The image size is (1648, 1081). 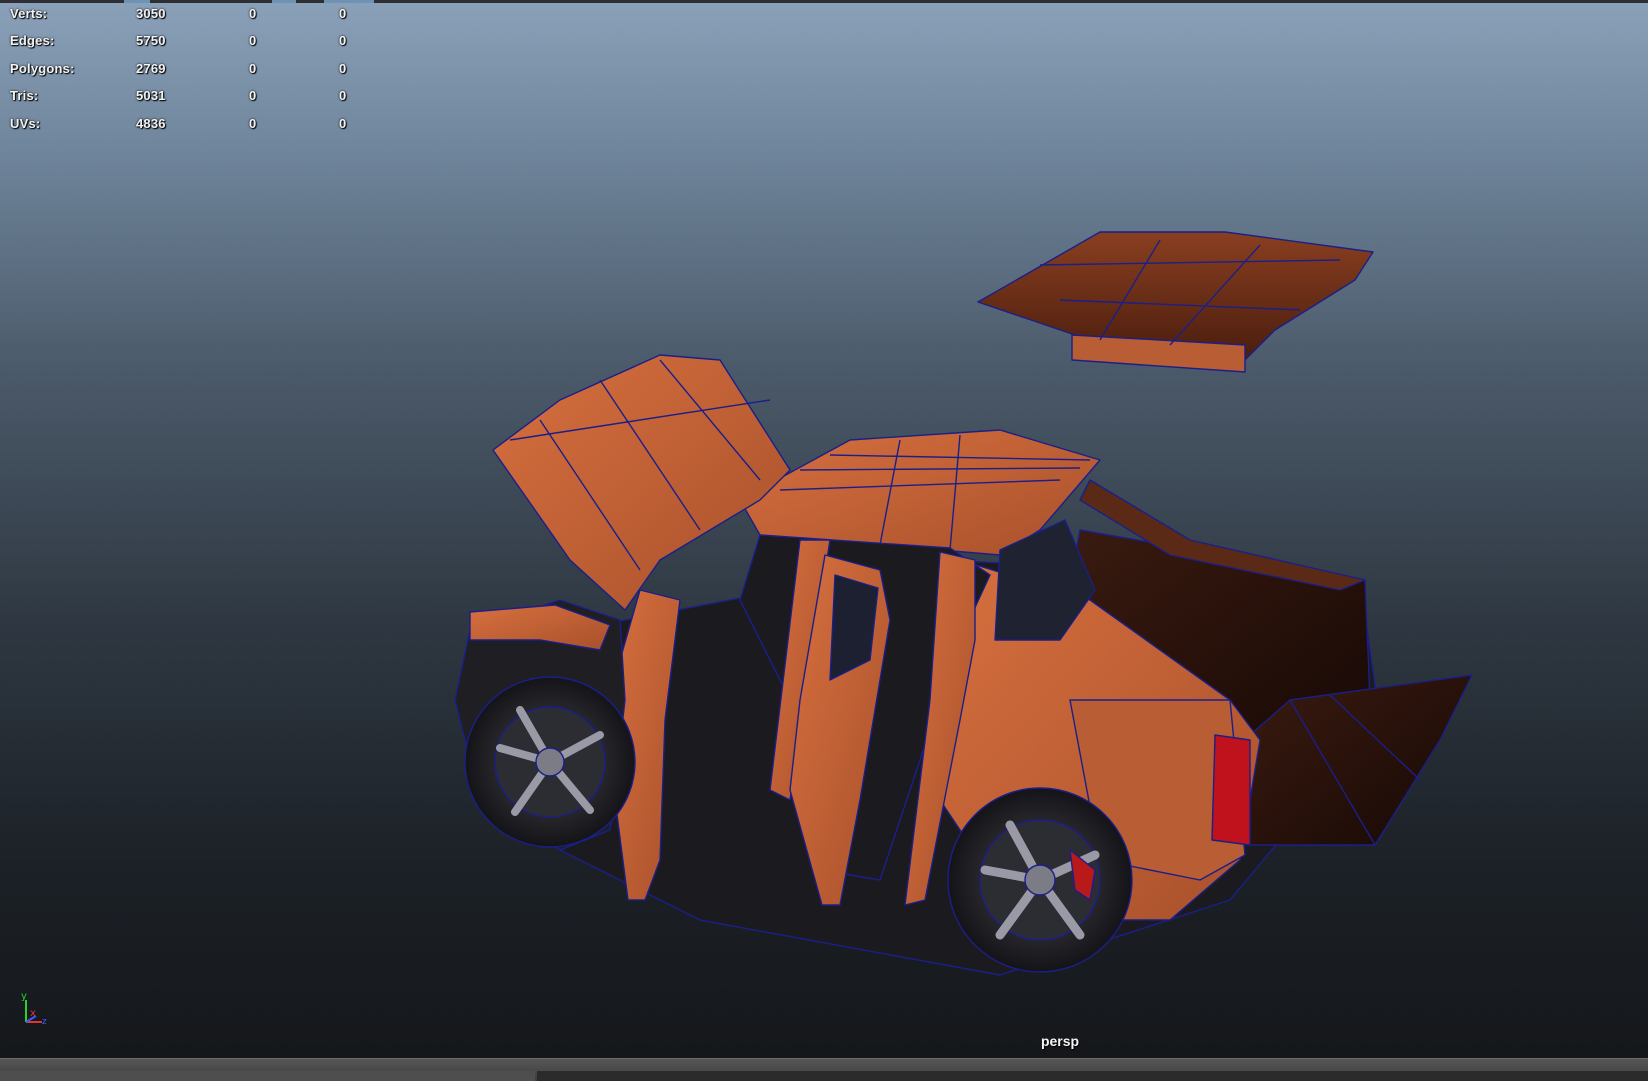 I want to click on stat-row-tris: Tris: 5031 0 0, so click(x=190, y=98).